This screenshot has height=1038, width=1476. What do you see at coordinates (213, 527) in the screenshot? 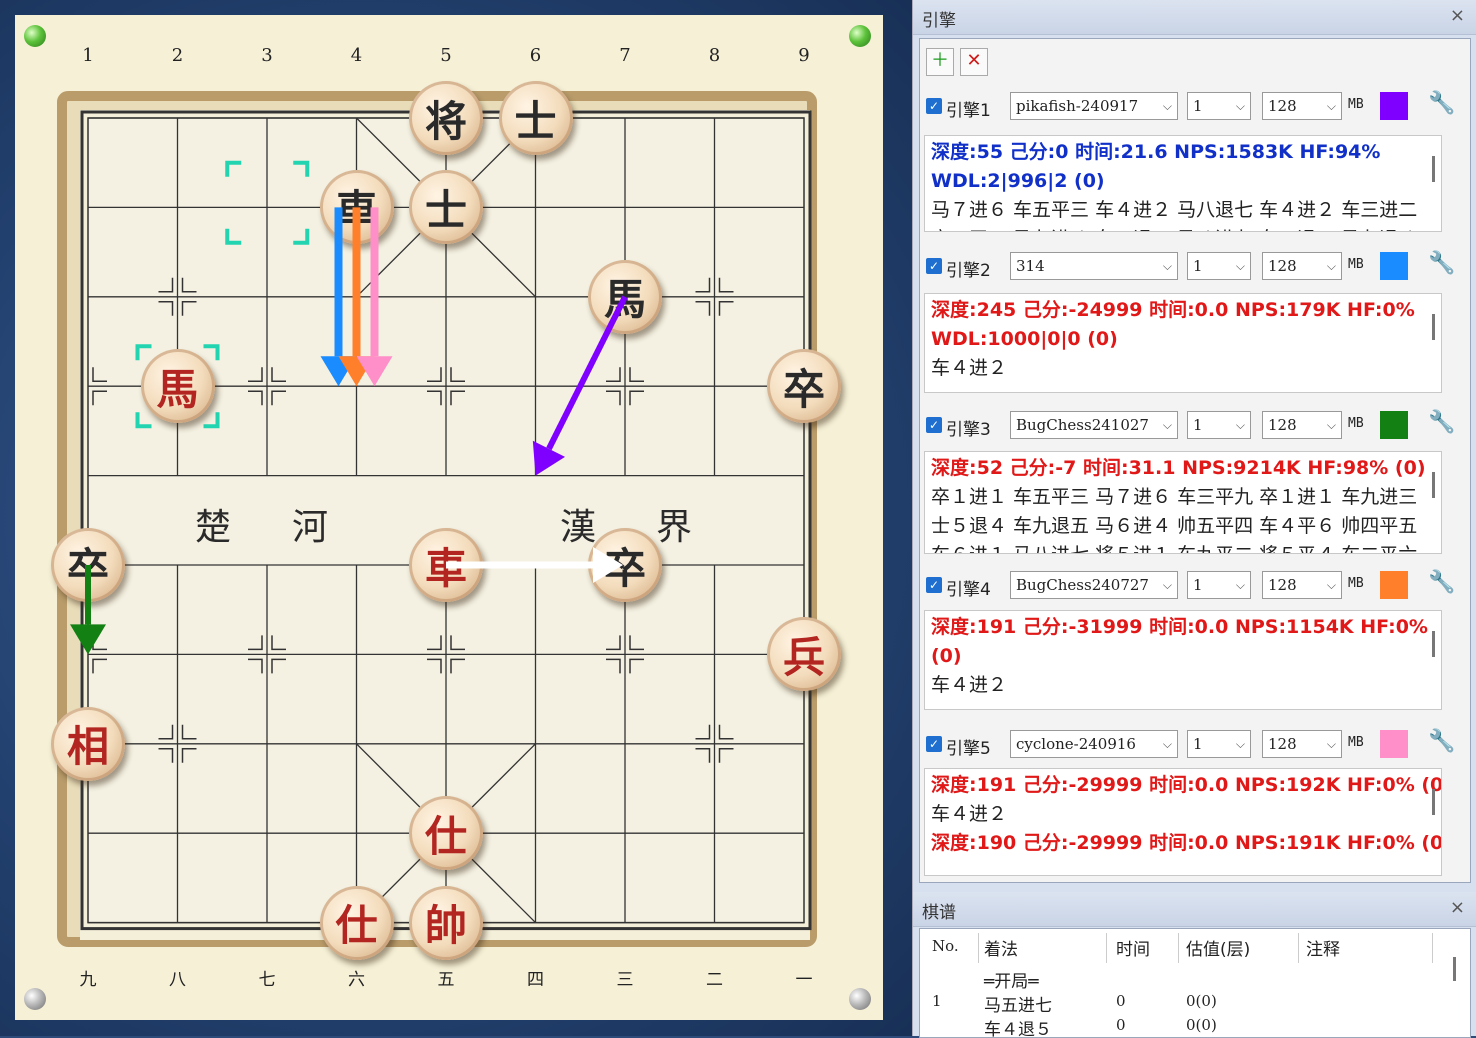
I see `river-char: 楚` at bounding box center [213, 527].